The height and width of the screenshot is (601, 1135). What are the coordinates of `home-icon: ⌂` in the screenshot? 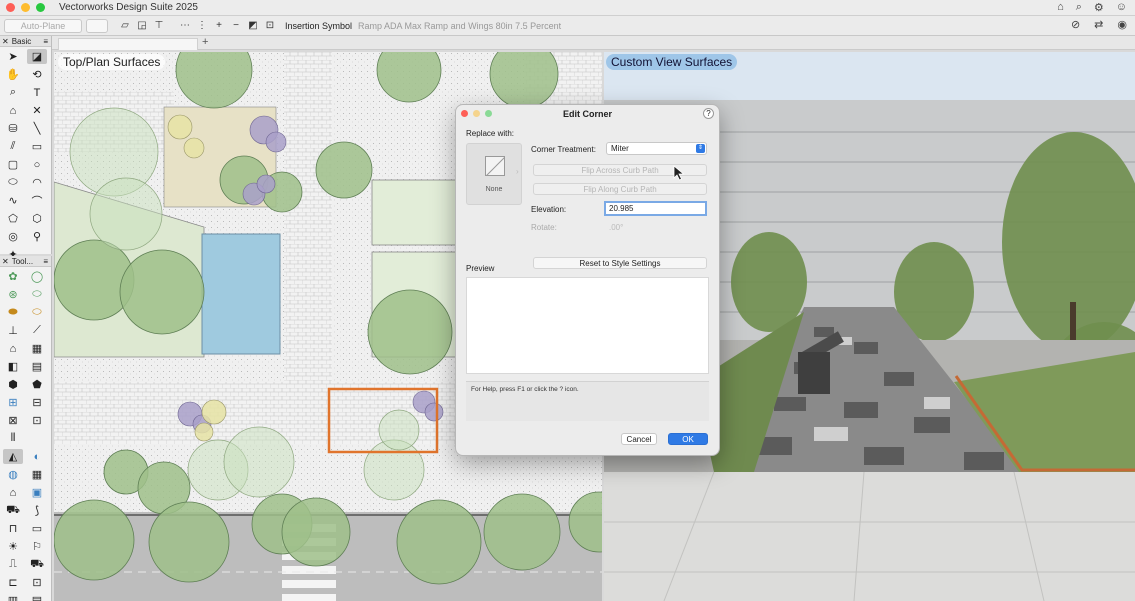 It's located at (1060, 7).